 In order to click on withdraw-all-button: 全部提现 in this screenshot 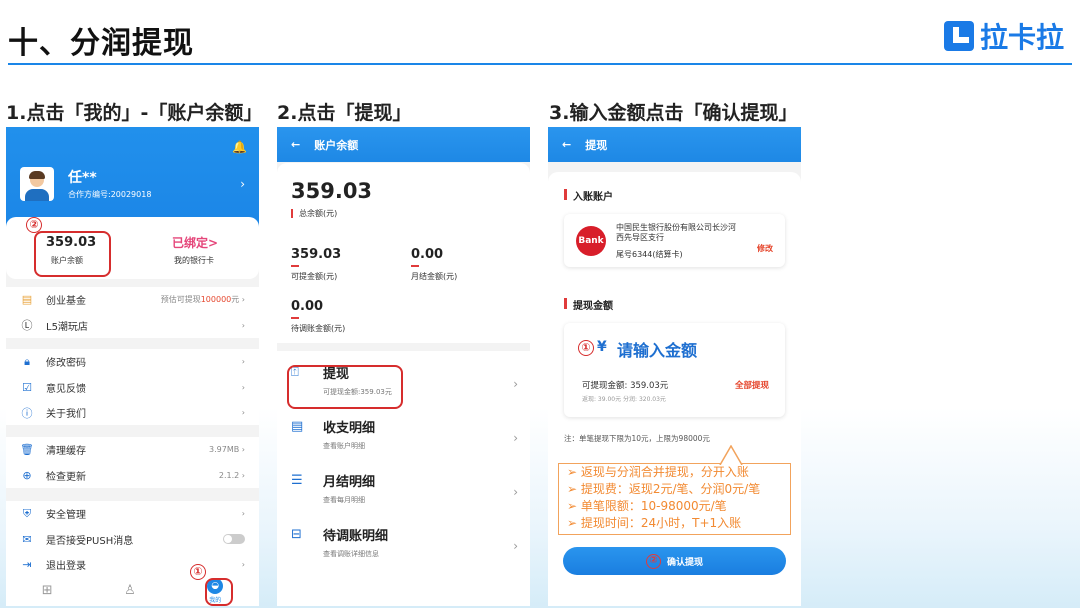, I will do `click(752, 385)`.